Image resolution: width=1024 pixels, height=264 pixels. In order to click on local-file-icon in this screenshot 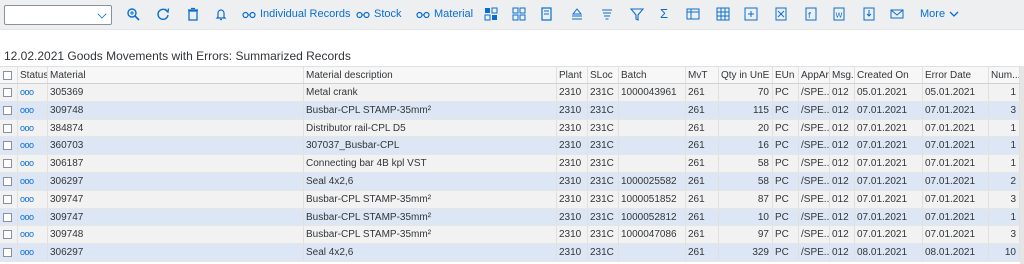, I will do `click(870, 15)`.